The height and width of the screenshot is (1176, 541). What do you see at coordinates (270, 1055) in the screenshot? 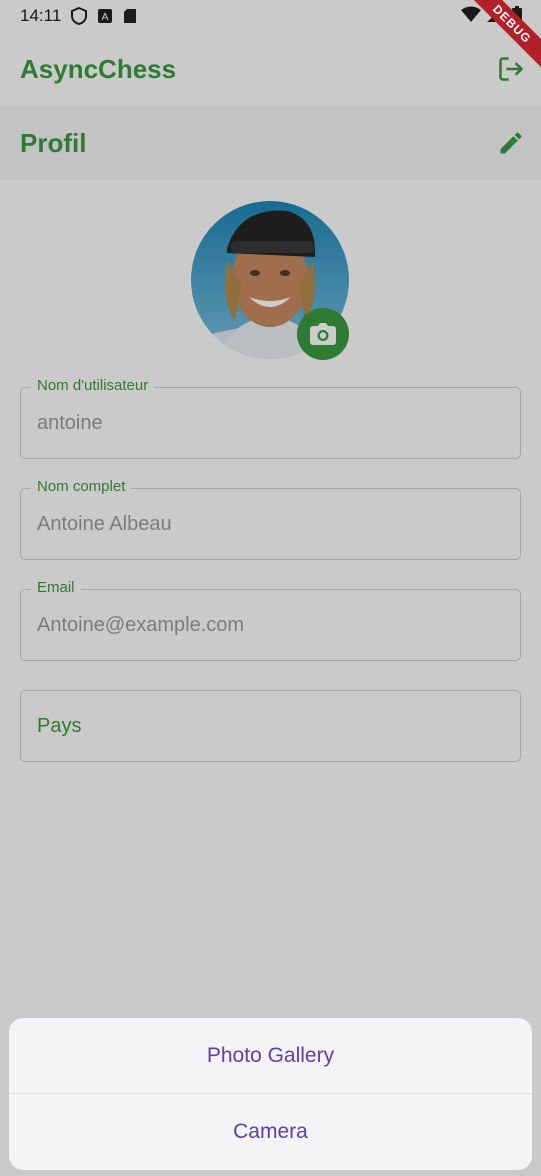
I see `photo-gallery-option: Photo Gallery` at bounding box center [270, 1055].